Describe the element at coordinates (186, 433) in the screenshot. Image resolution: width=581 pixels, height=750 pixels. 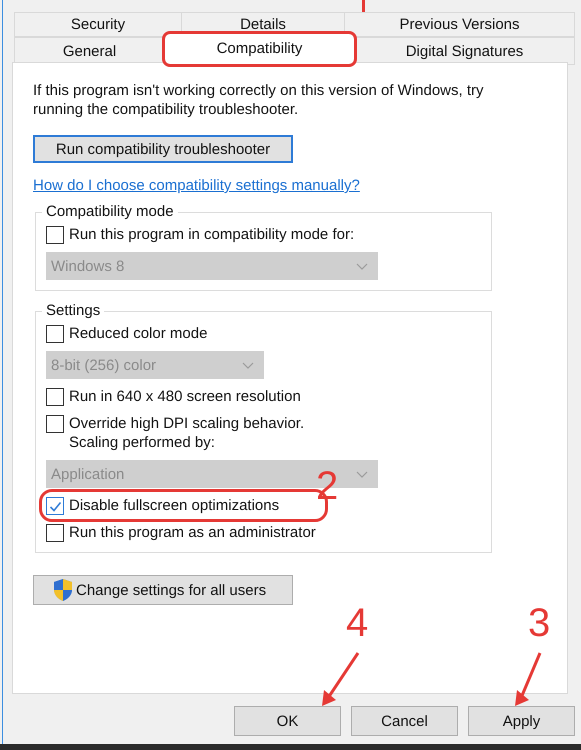
I see `checkbox-label: Override high DPI scaling behavior. Scaling performed by:` at that location.